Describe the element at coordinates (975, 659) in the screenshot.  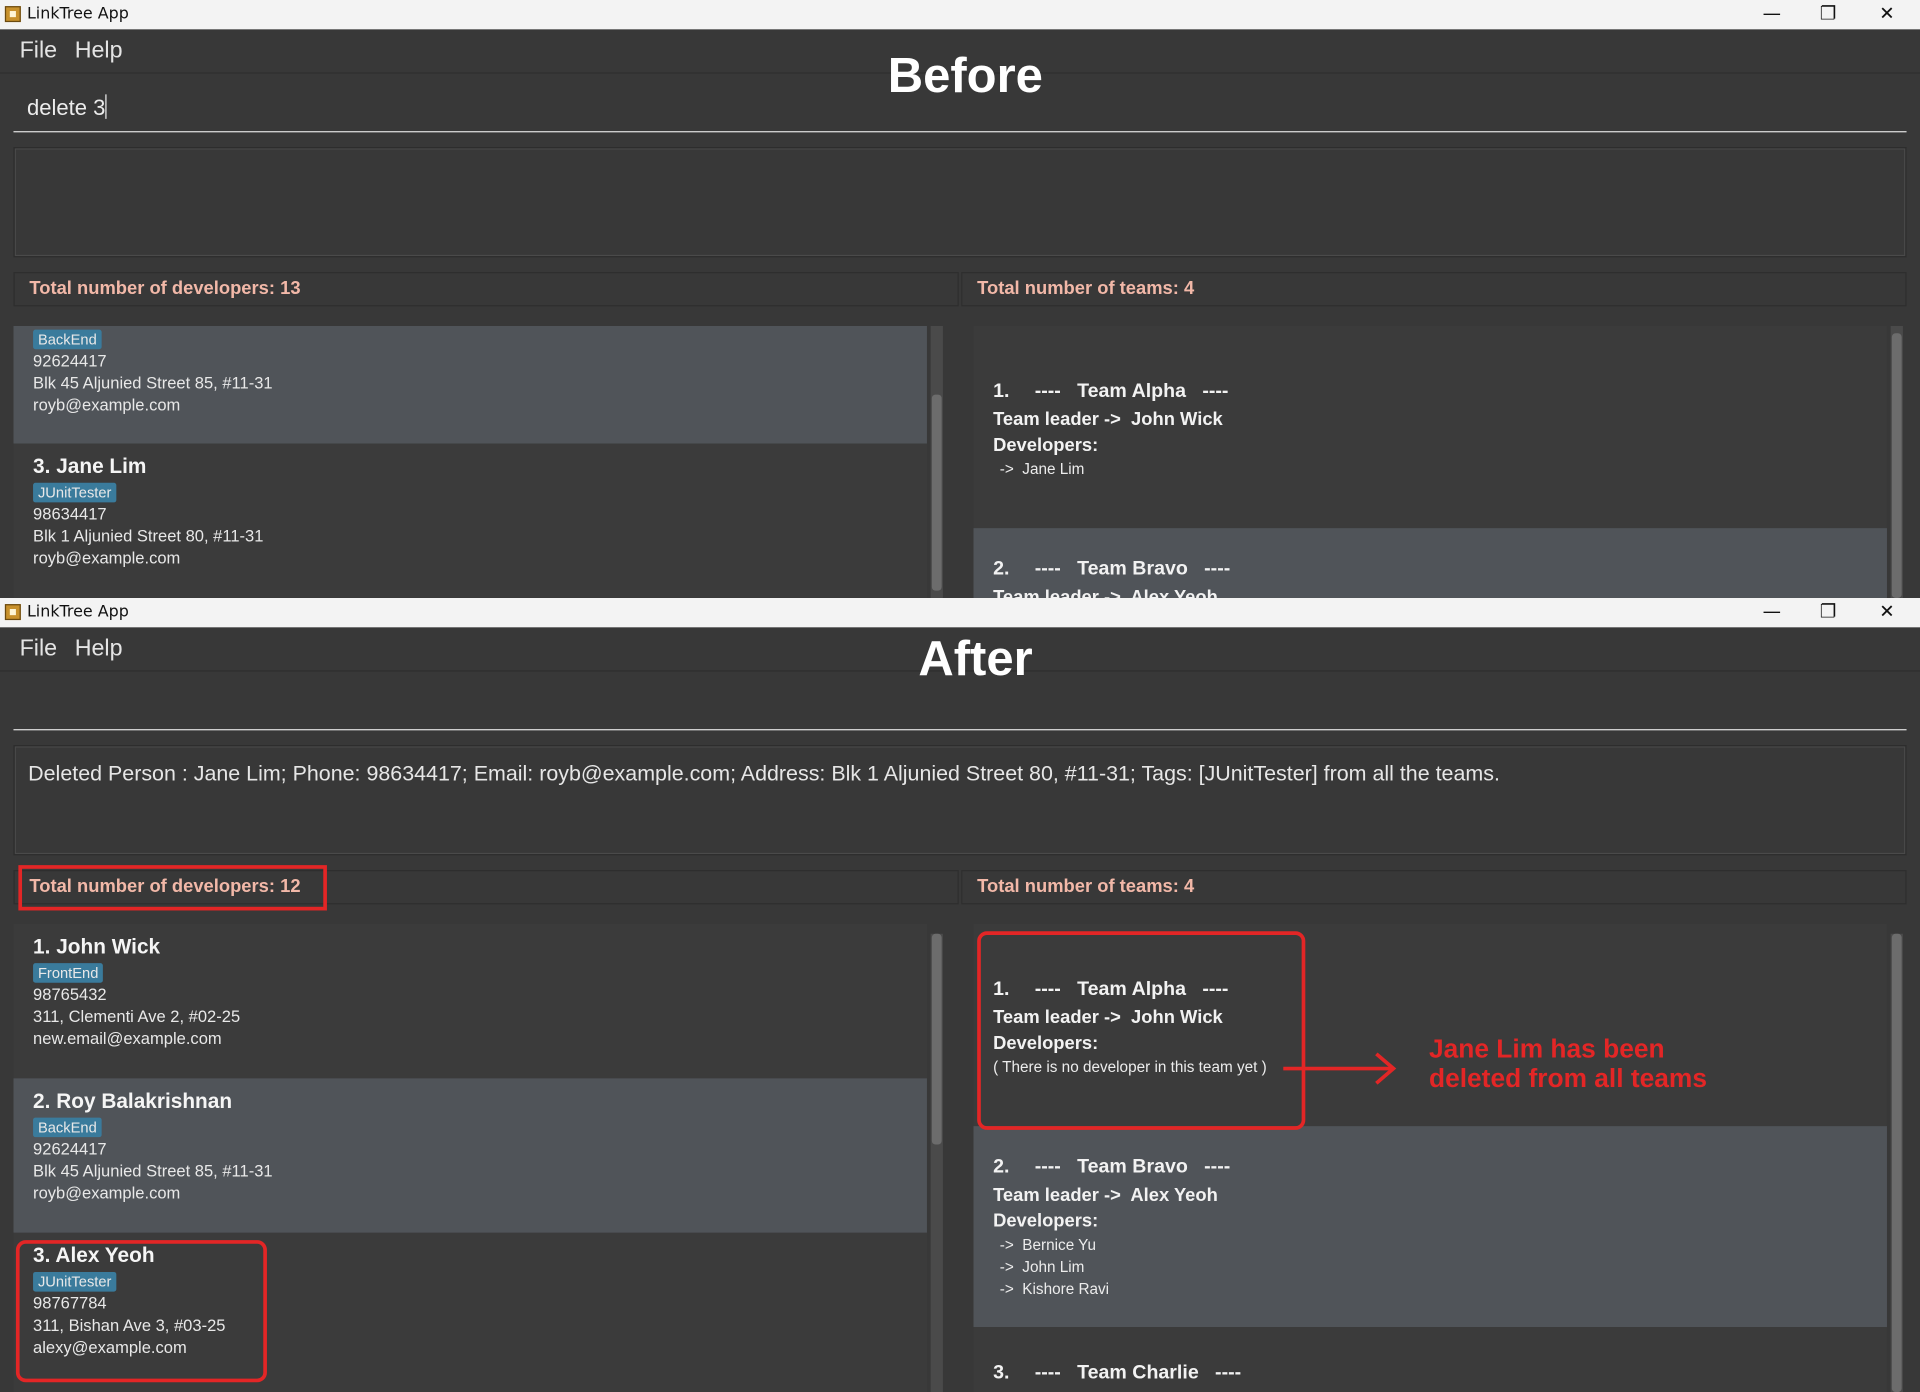
I see `after-banner: After` at that location.